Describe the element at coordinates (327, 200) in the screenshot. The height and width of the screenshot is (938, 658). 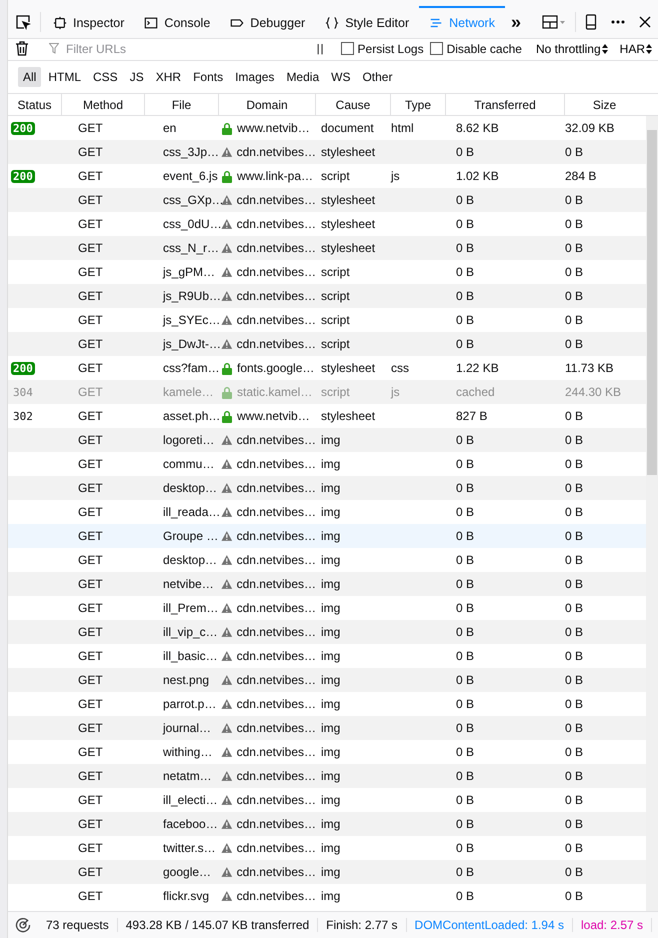
I see `request-row: GET css_GXp… cdn.netvibes… stylesheet 0 B 0 B` at that location.